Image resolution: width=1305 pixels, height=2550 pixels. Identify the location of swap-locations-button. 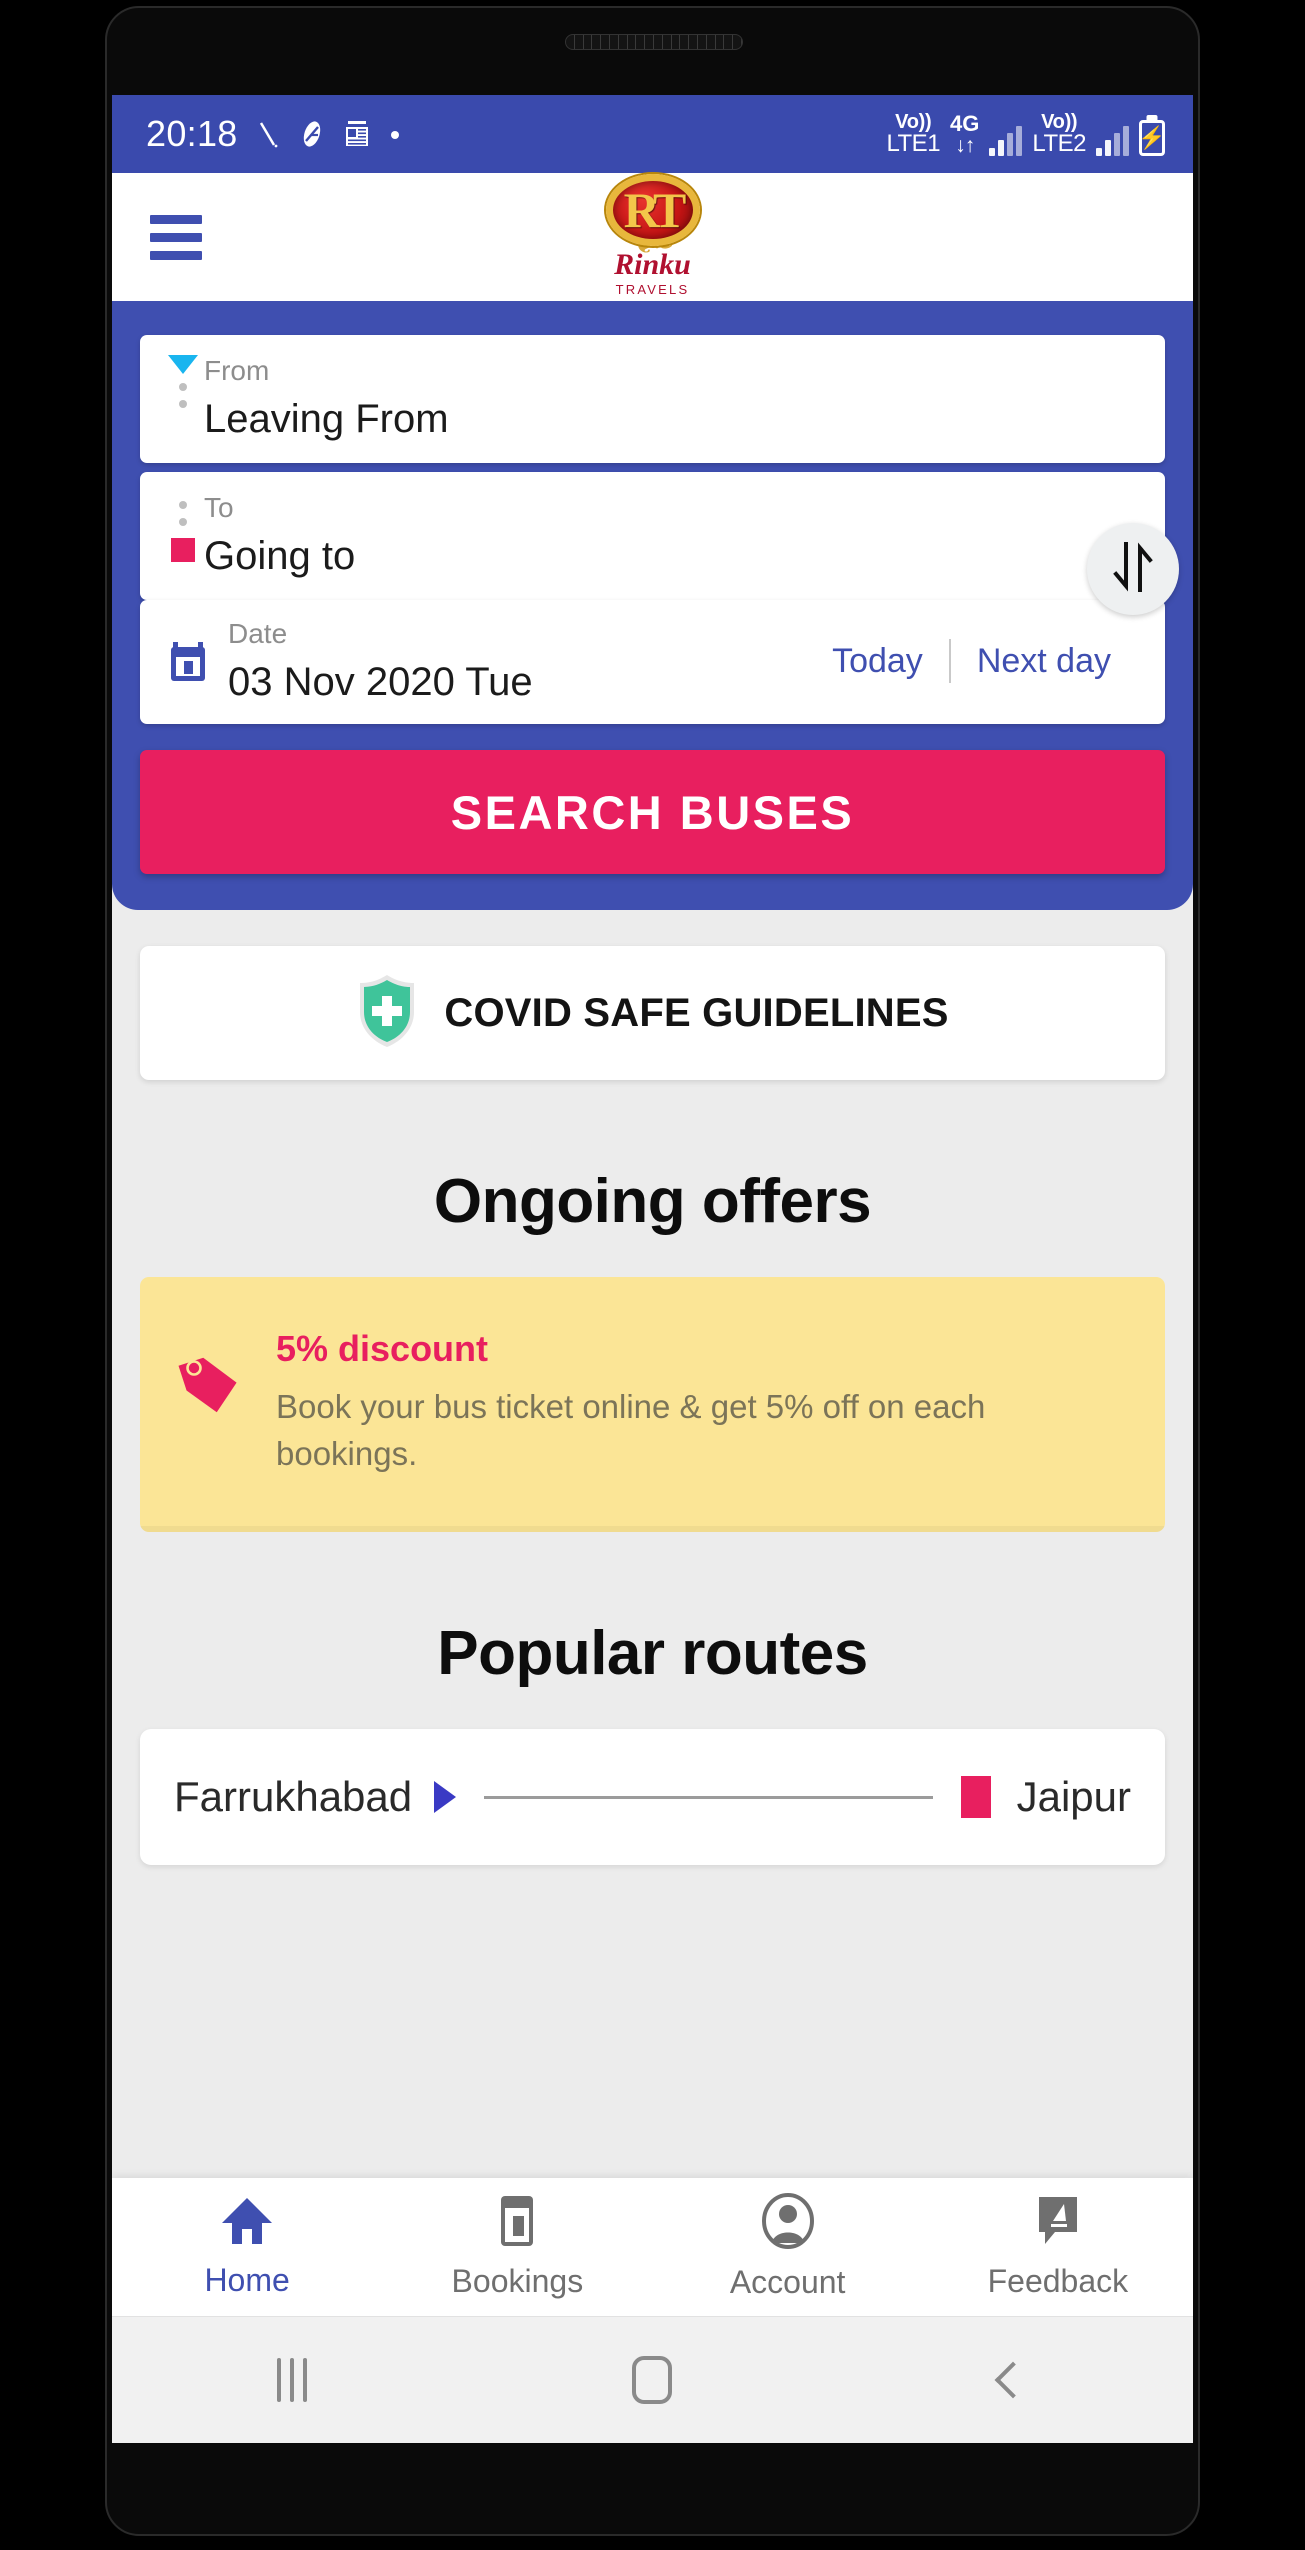
(1133, 569).